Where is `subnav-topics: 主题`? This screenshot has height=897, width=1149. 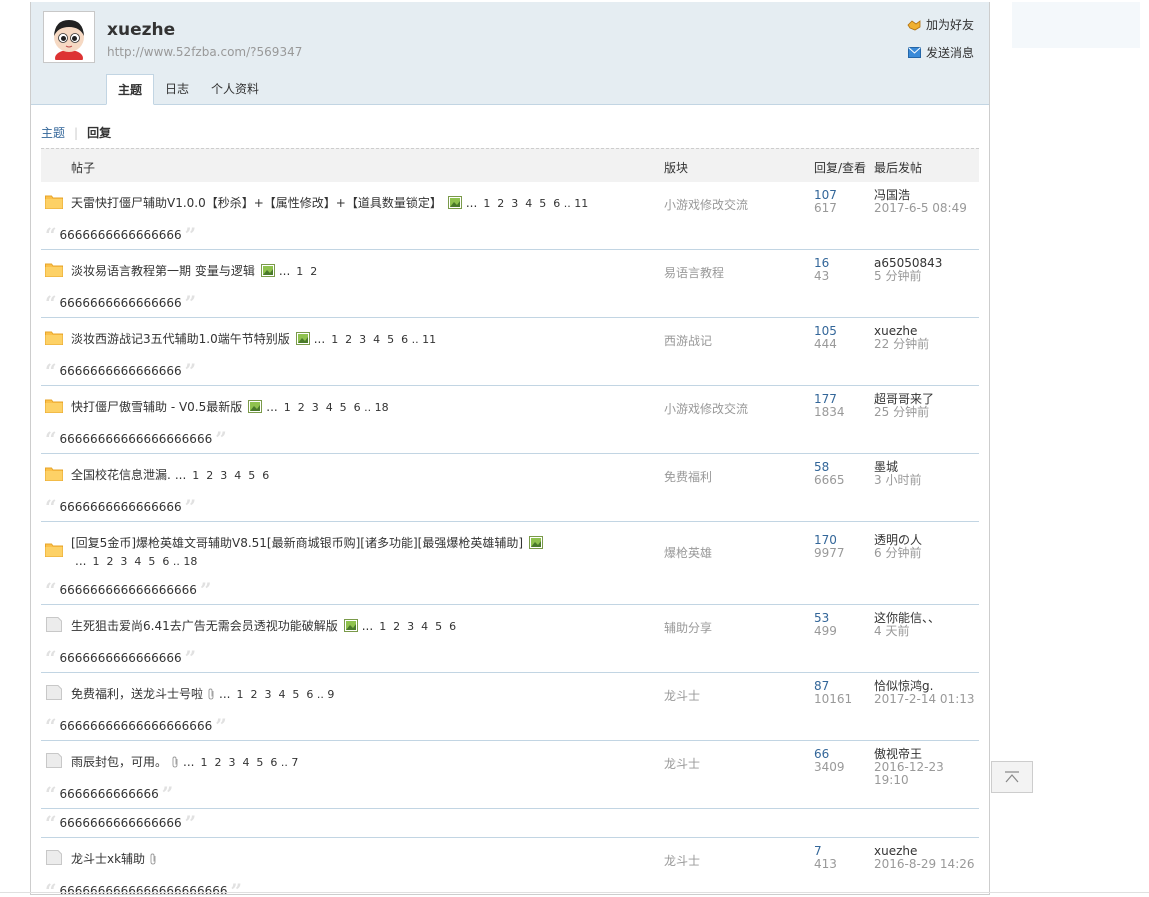
subnav-topics: 主题 is located at coordinates (53, 132).